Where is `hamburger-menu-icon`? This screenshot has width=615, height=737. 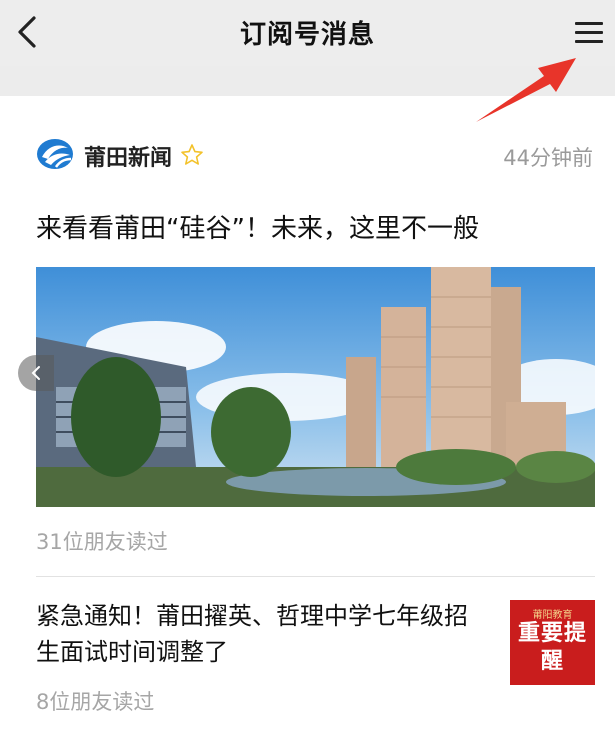 hamburger-menu-icon is located at coordinates (589, 23).